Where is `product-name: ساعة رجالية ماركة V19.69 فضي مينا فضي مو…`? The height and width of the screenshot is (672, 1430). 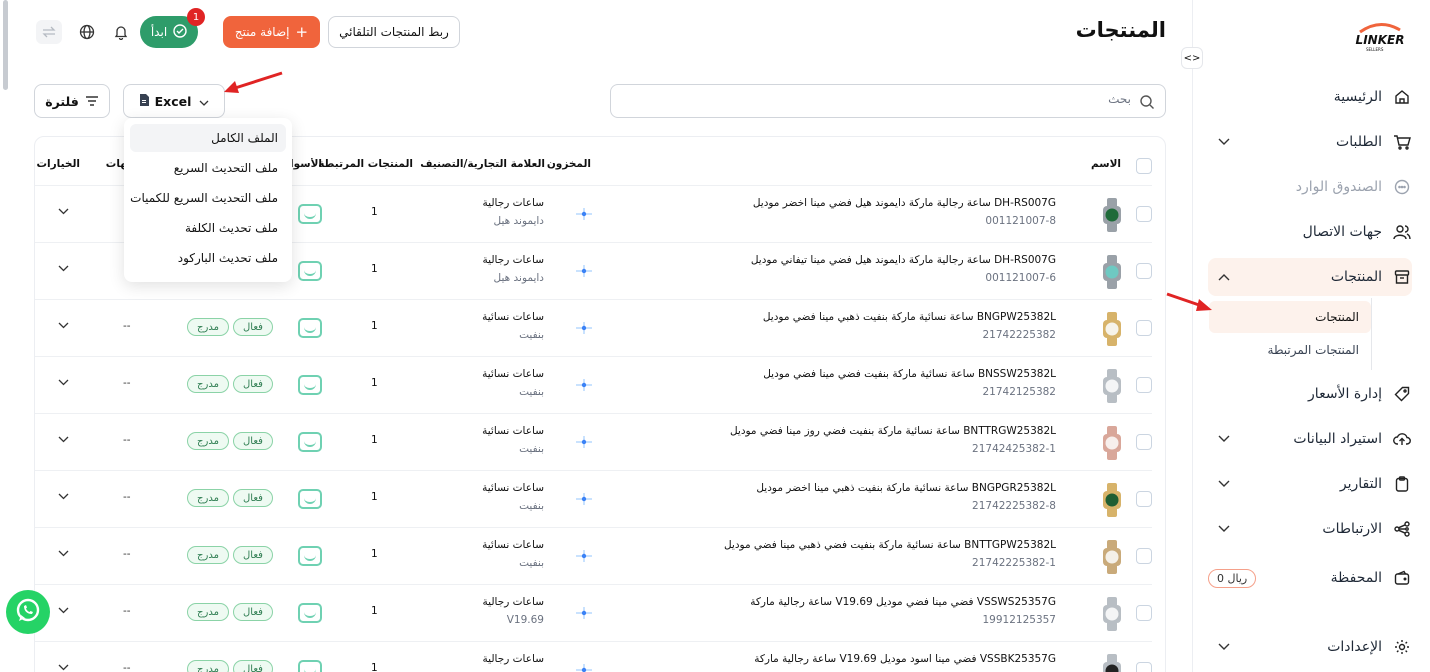
product-name: ساعة رجالية ماركة V19.69 فضي مينا فضي مو… is located at coordinates (903, 602).